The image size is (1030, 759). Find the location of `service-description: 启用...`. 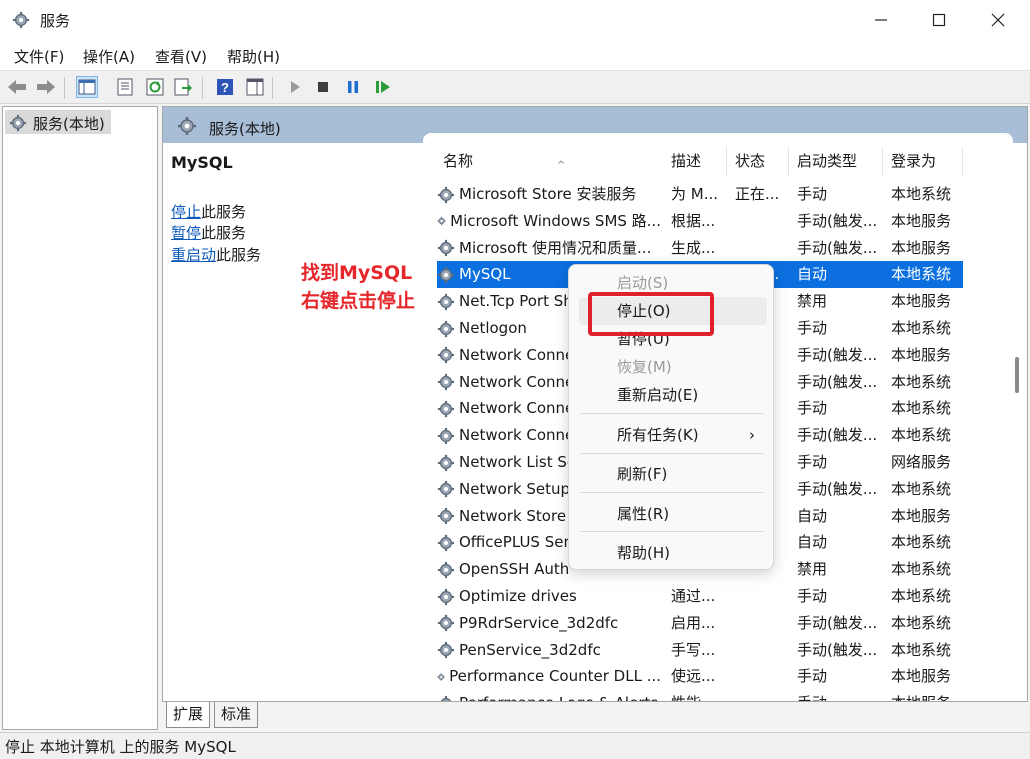

service-description: 启用... is located at coordinates (693, 622).